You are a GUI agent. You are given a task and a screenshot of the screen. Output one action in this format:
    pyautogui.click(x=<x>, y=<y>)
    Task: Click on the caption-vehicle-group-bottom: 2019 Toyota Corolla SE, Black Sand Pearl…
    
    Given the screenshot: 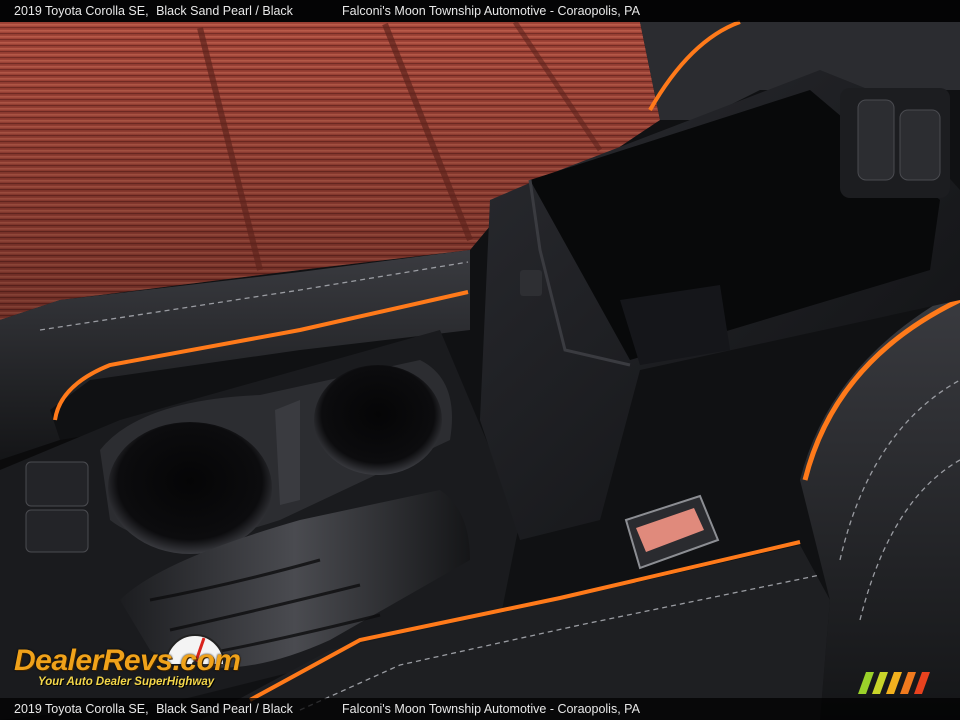 What is the action you would take?
    pyautogui.click(x=153, y=709)
    